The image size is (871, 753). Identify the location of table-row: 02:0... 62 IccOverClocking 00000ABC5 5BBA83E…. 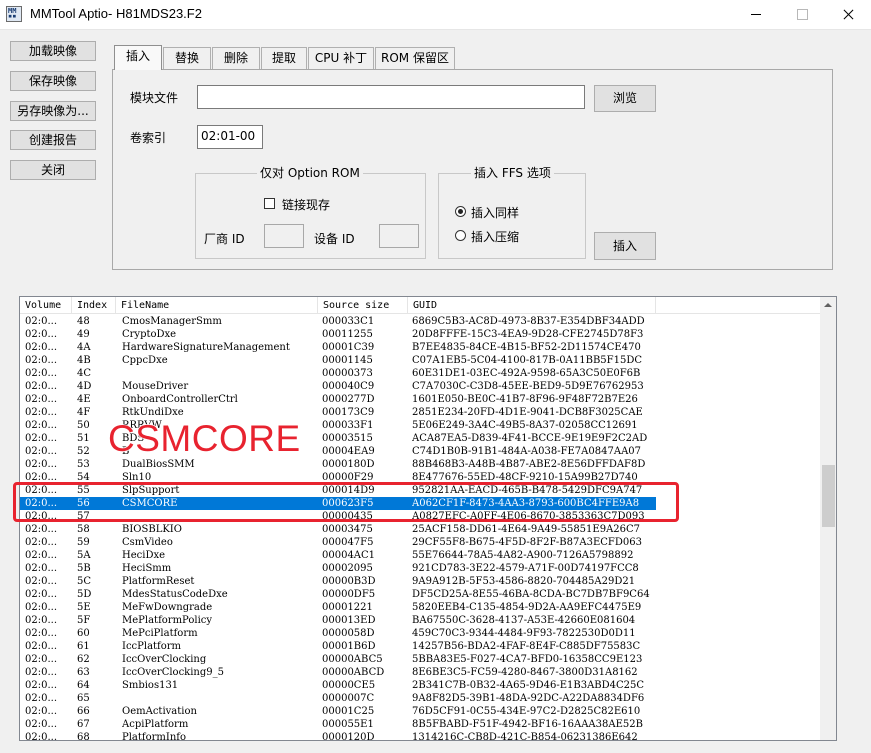
(338, 659).